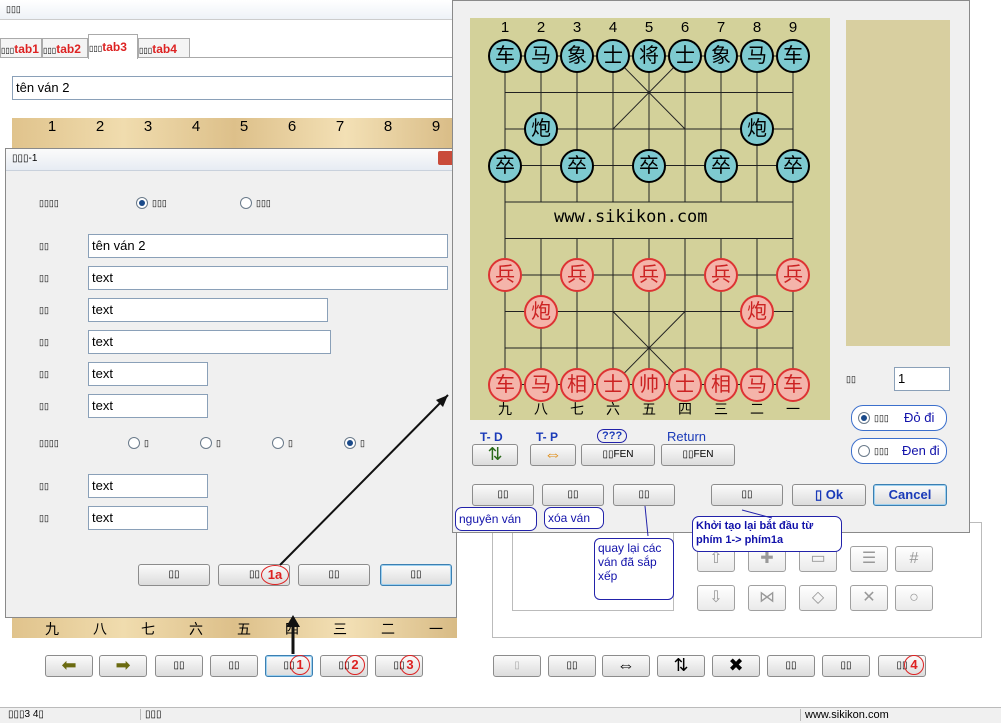 The image size is (1001, 723). I want to click on flip-horizontal-icon: ⇔, so click(553, 455).